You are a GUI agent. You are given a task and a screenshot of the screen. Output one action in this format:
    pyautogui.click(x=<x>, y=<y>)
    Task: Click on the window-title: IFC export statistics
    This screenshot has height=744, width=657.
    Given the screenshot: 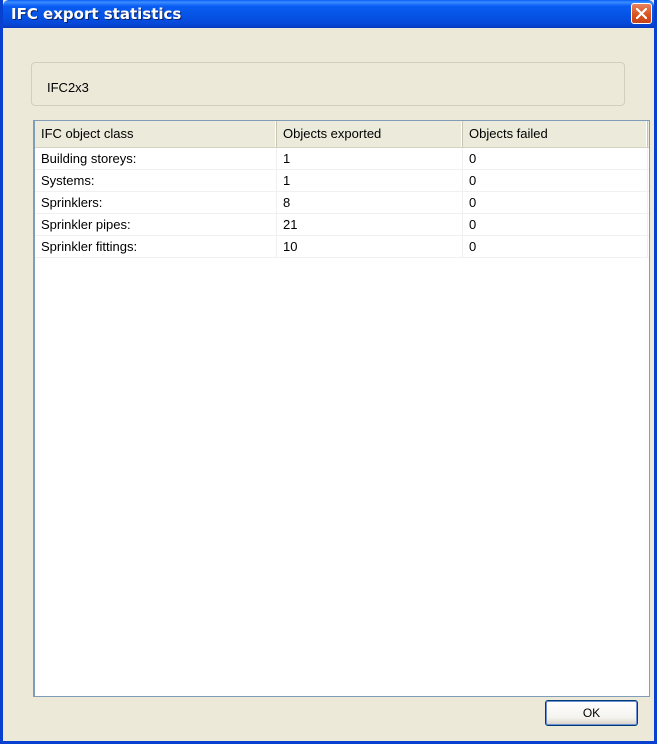 What is the action you would take?
    pyautogui.click(x=96, y=14)
    